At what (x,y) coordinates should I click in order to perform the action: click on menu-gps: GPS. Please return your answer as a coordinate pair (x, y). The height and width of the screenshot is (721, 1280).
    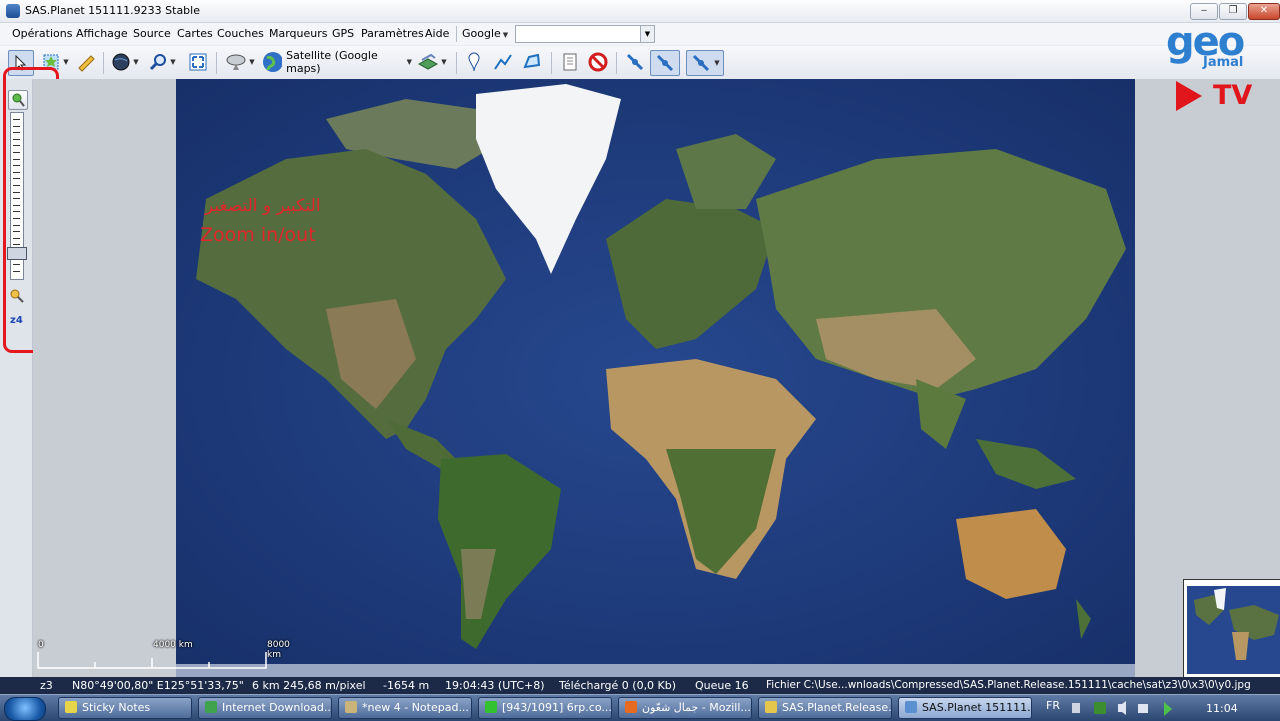
    Looking at the image, I should click on (343, 33).